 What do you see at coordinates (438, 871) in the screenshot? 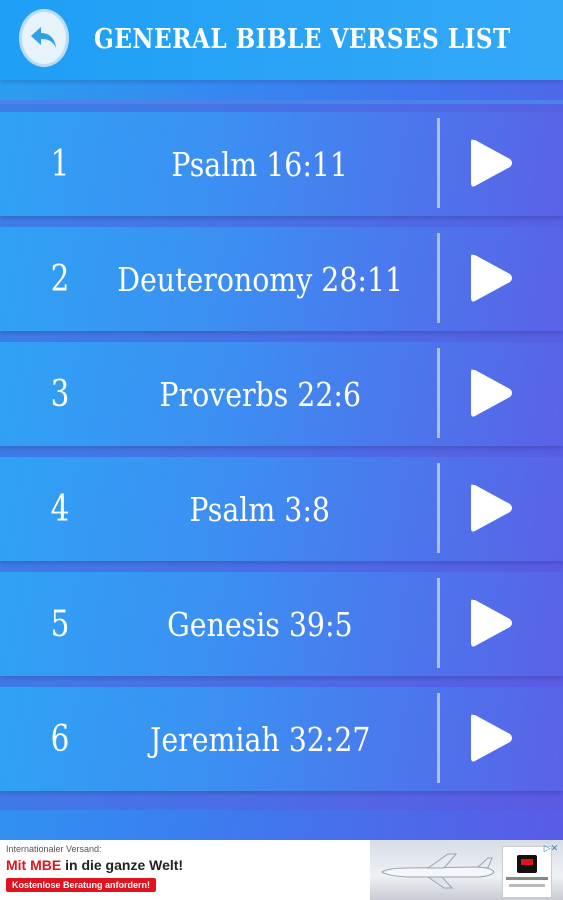
I see `airplane-icon` at bounding box center [438, 871].